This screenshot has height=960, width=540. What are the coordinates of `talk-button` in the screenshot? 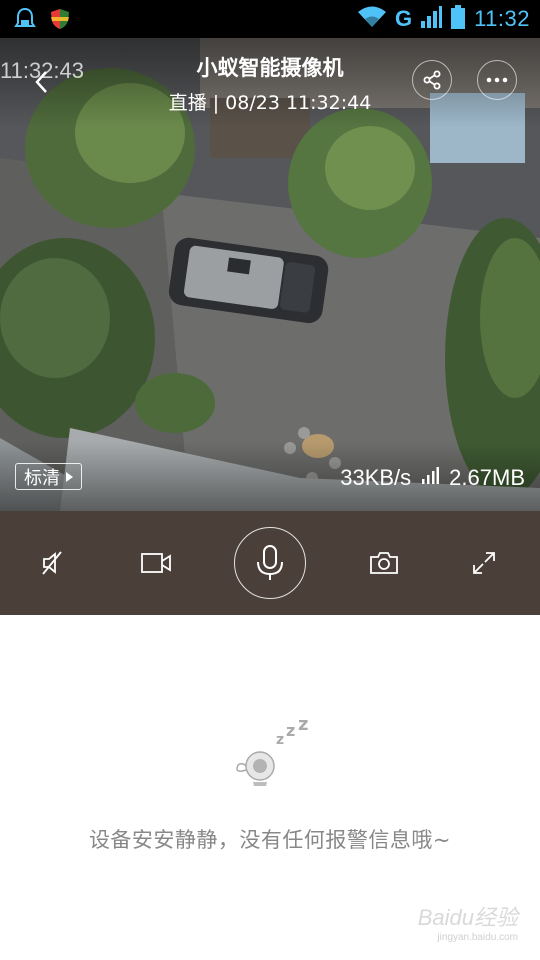 It's located at (270, 563).